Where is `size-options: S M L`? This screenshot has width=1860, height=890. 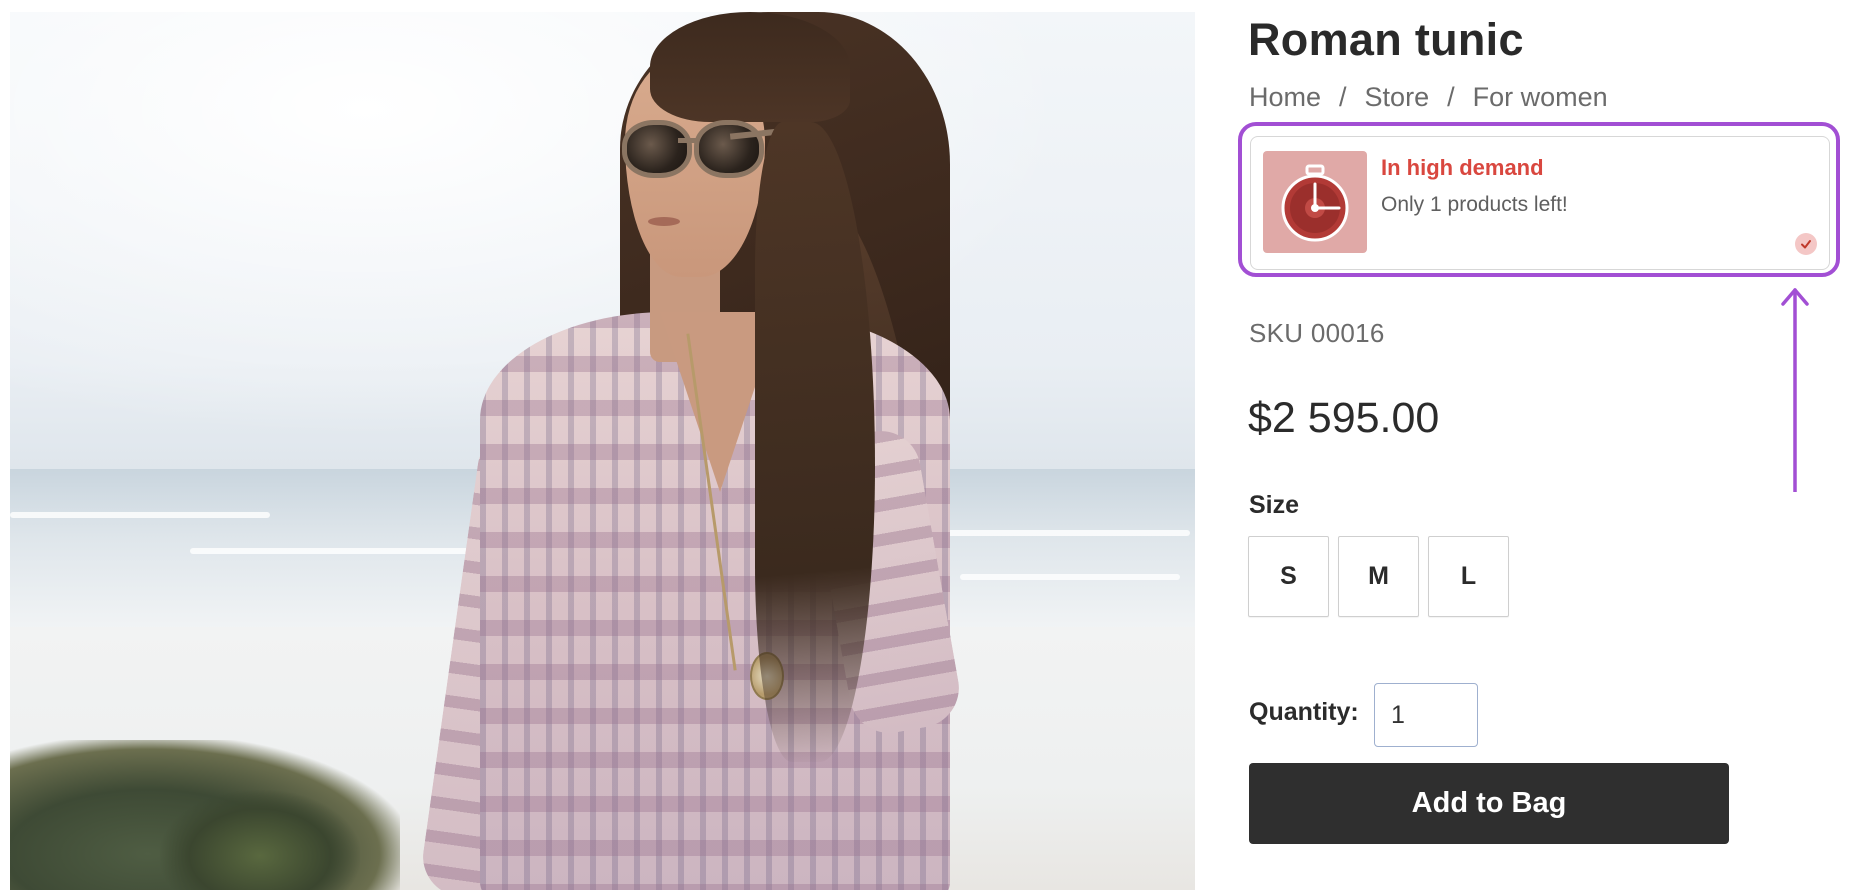
size-options: S M L is located at coordinates (1378, 576).